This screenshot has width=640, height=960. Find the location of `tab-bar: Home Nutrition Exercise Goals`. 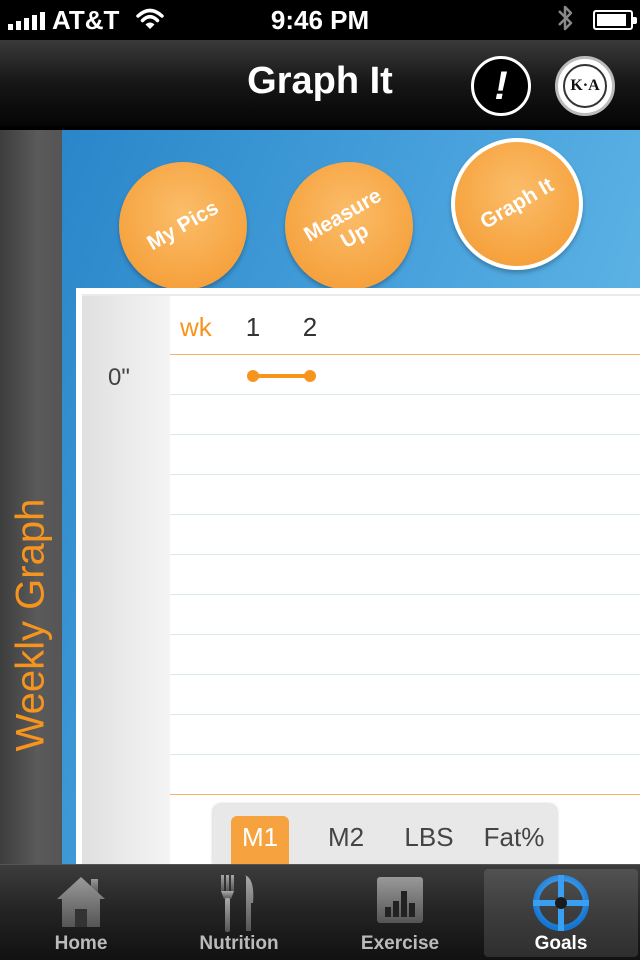

tab-bar: Home Nutrition Exercise Goals is located at coordinates (320, 912).